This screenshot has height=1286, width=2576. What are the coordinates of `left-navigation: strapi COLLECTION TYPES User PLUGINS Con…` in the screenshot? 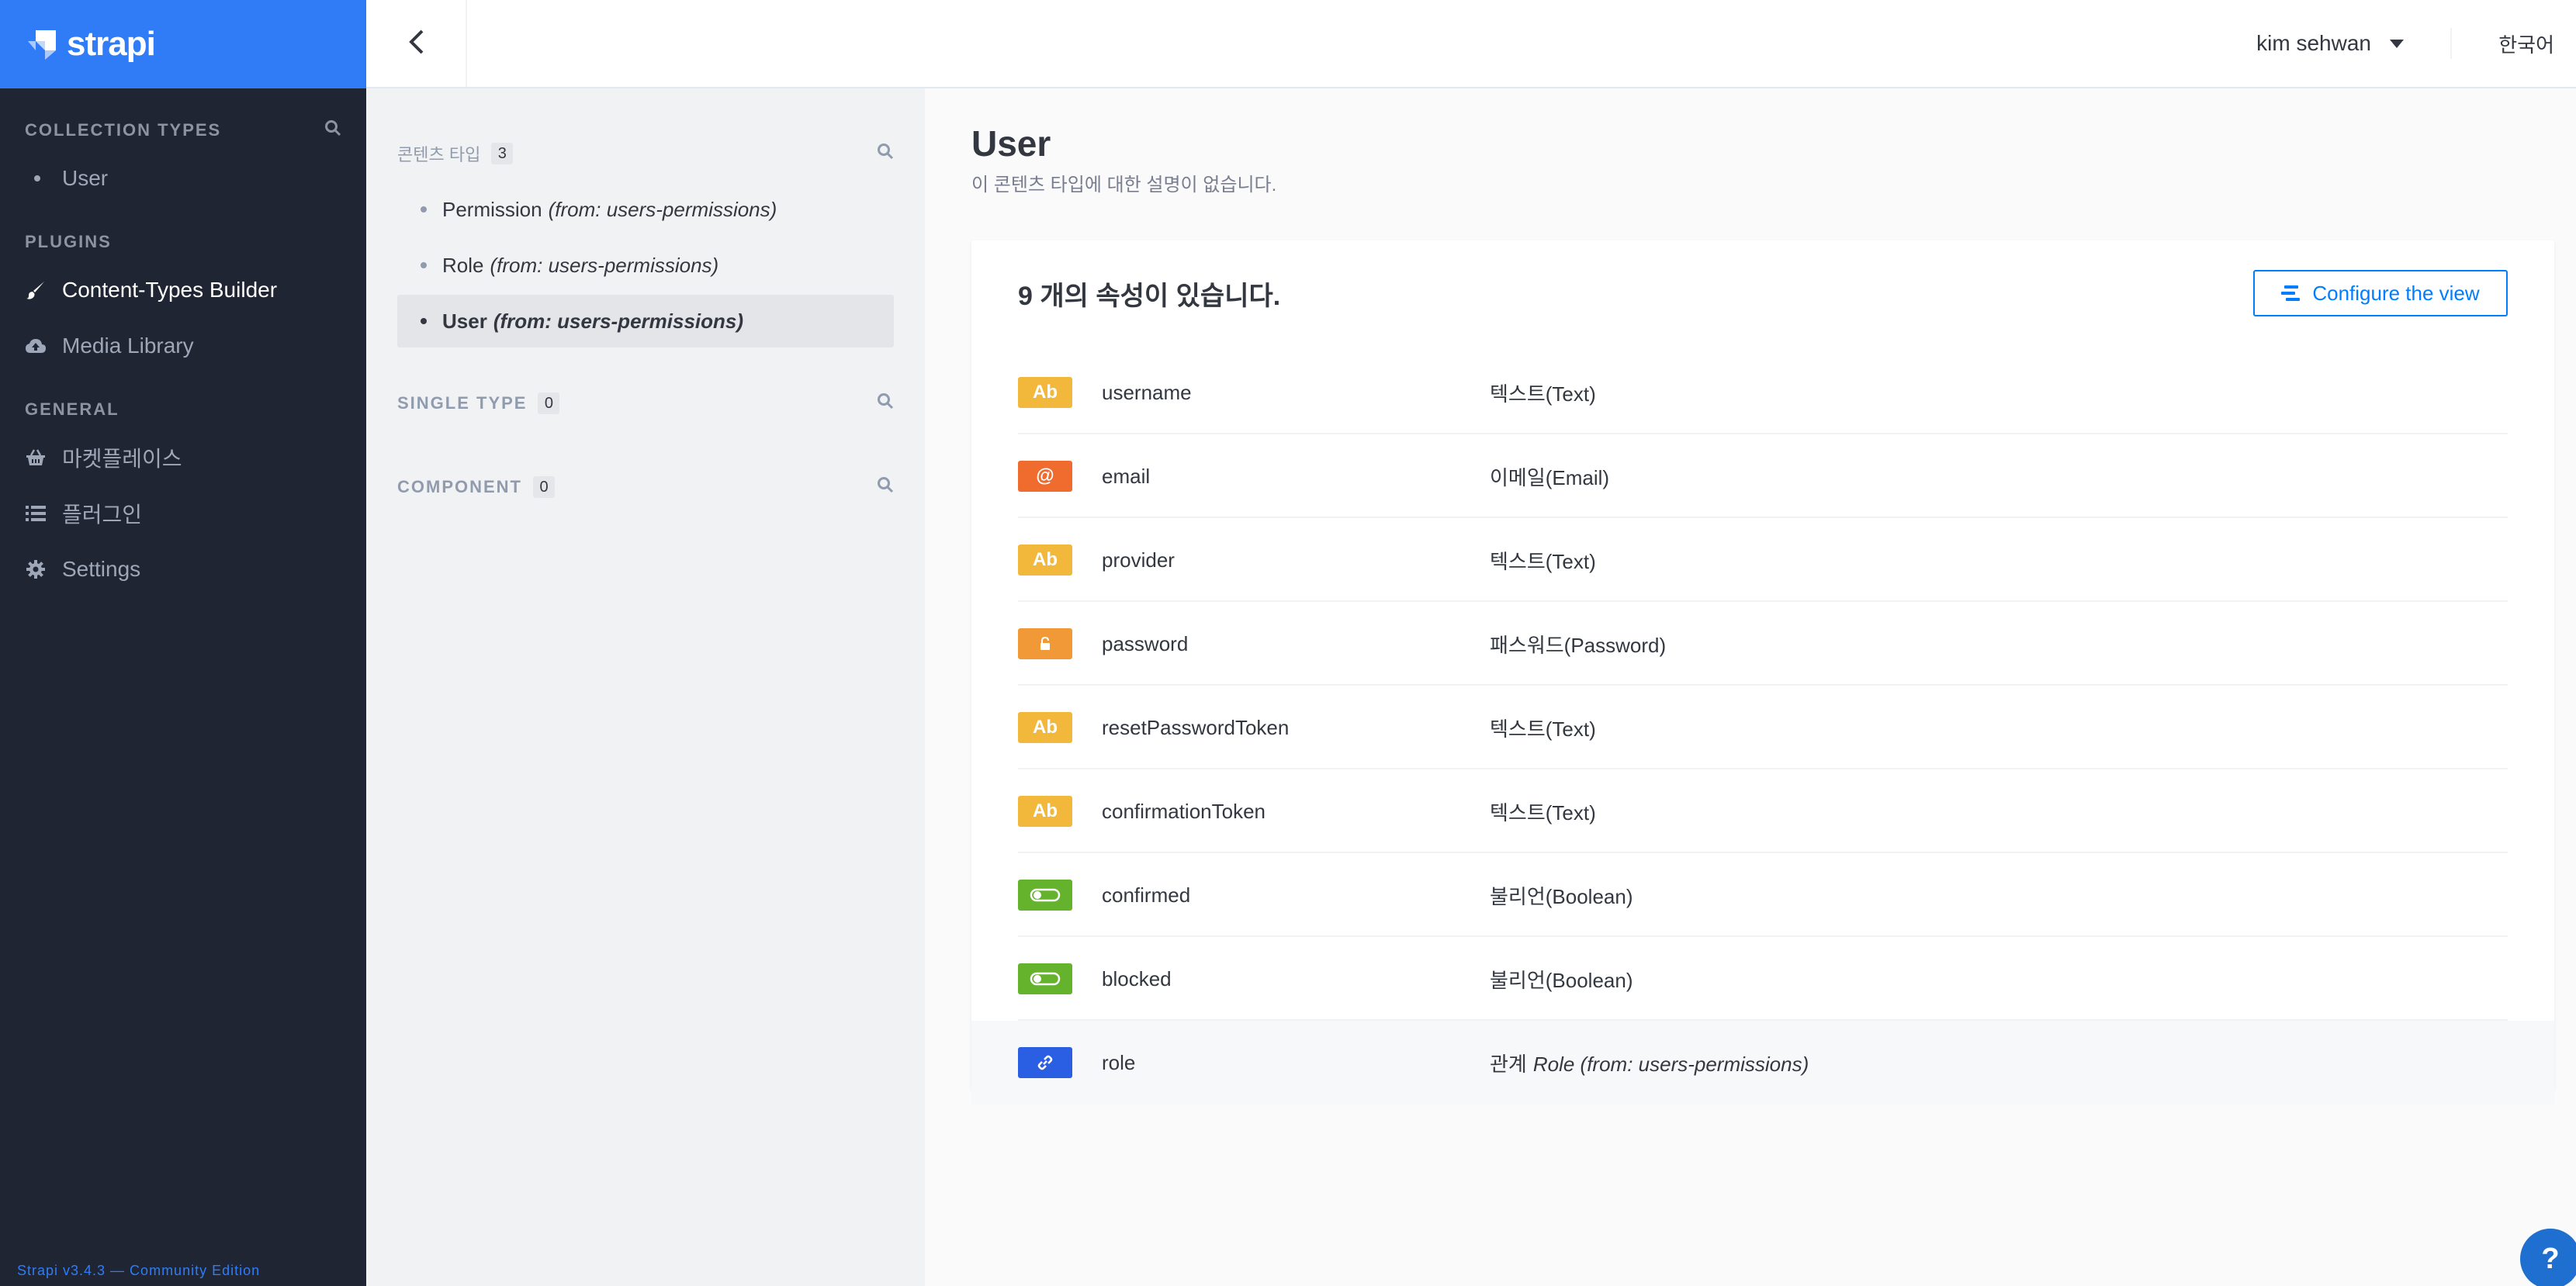 It's located at (183, 643).